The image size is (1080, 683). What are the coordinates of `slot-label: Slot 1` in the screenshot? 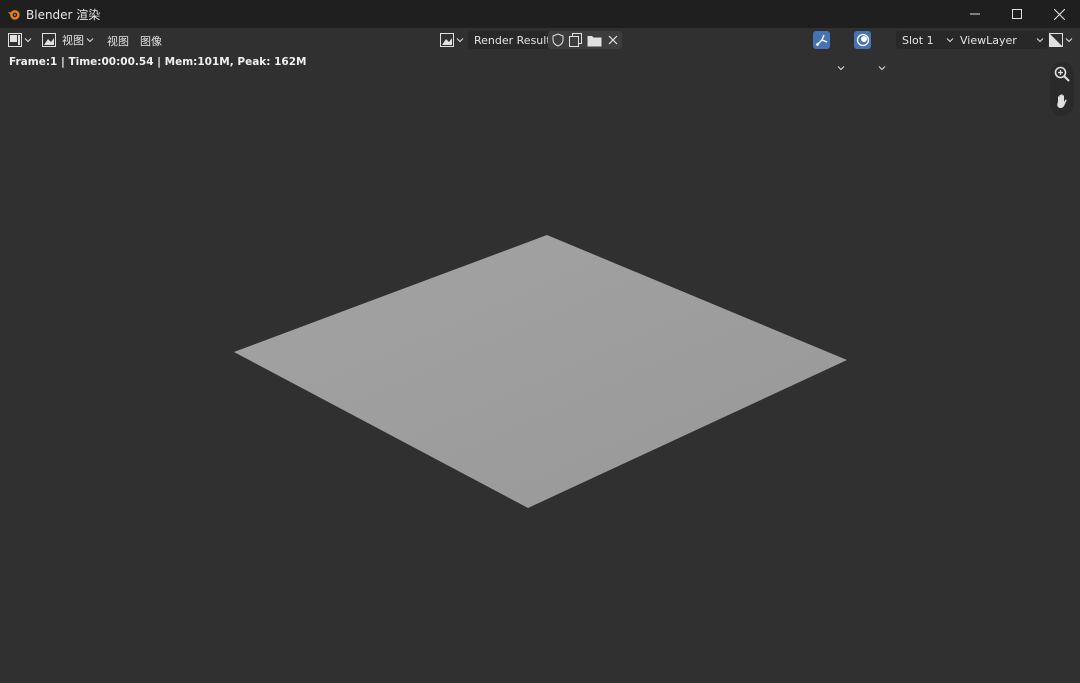 It's located at (918, 40).